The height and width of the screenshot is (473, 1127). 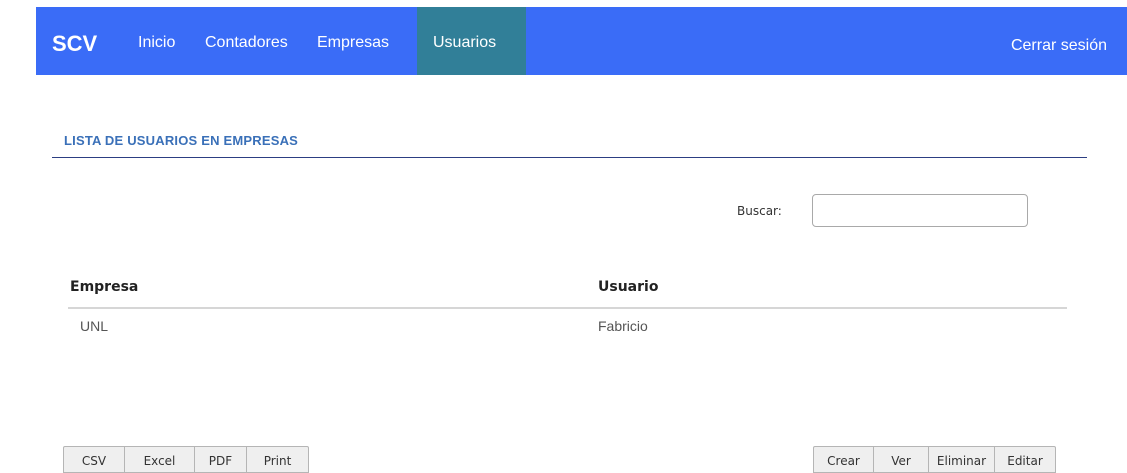 I want to click on export-excel-button: Excel, so click(x=159, y=459).